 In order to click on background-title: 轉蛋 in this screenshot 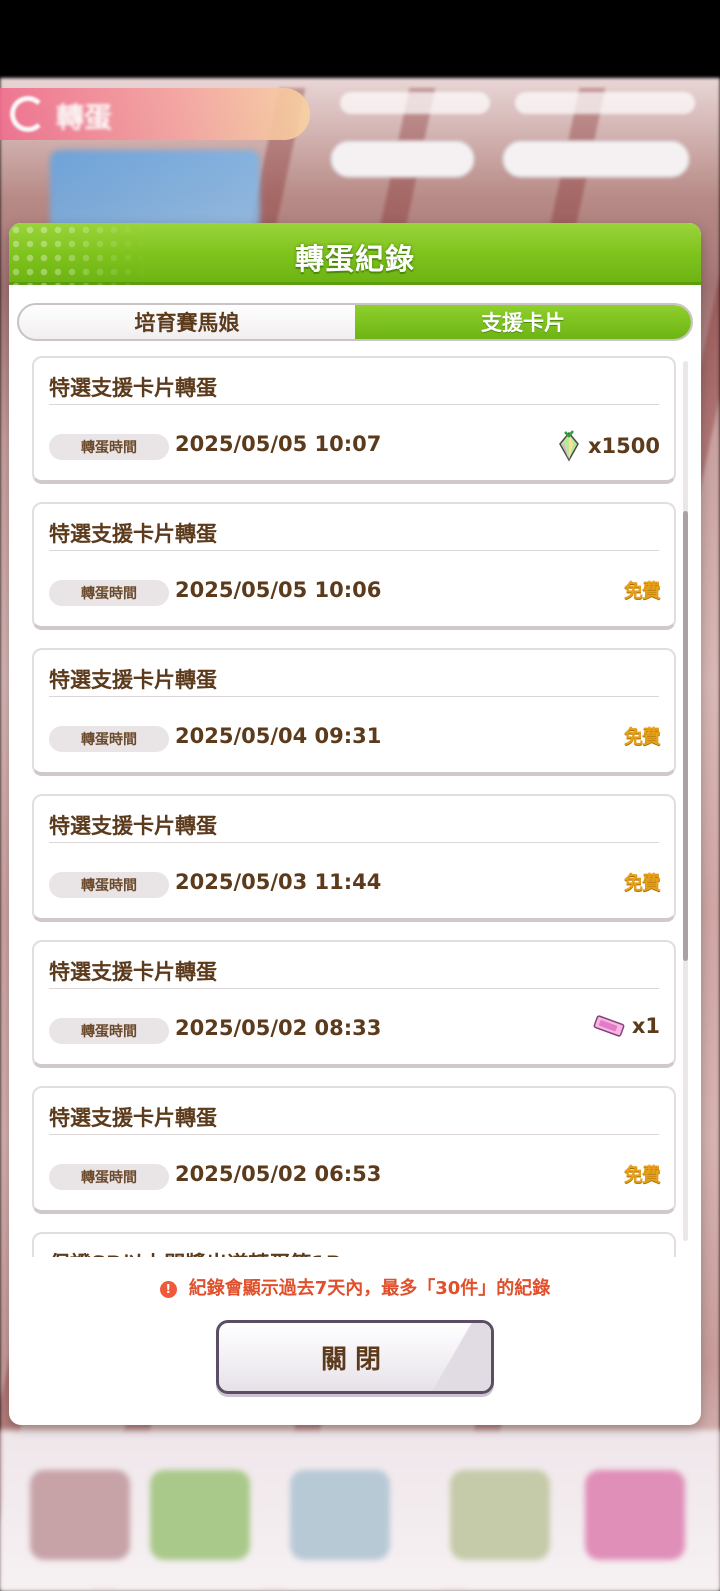, I will do `click(84, 117)`.